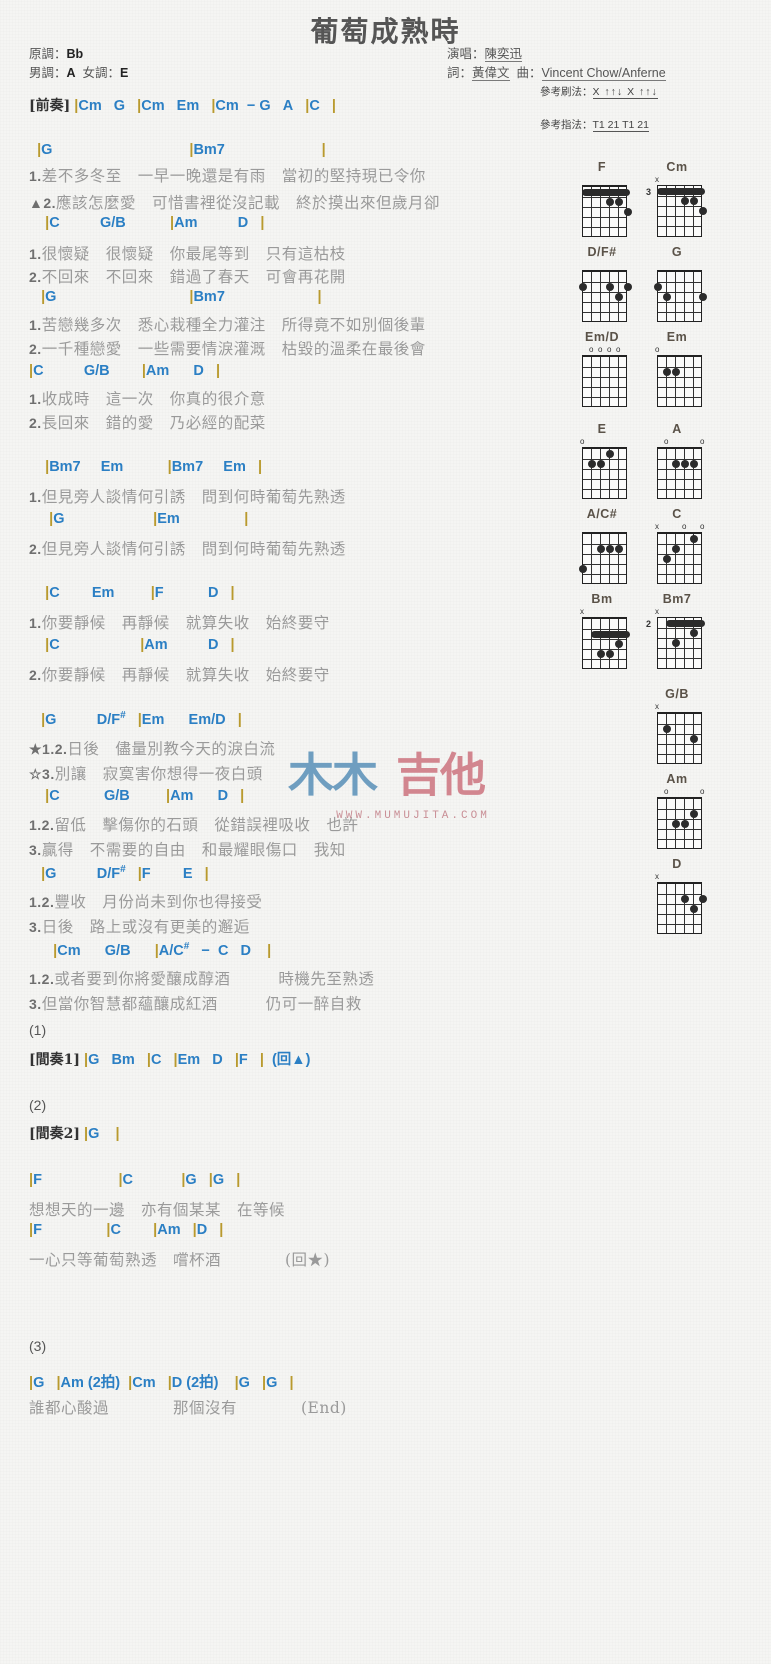 The height and width of the screenshot is (1664, 771). Describe the element at coordinates (38, 1346) in the screenshot. I see `section-marker: (3)` at that location.